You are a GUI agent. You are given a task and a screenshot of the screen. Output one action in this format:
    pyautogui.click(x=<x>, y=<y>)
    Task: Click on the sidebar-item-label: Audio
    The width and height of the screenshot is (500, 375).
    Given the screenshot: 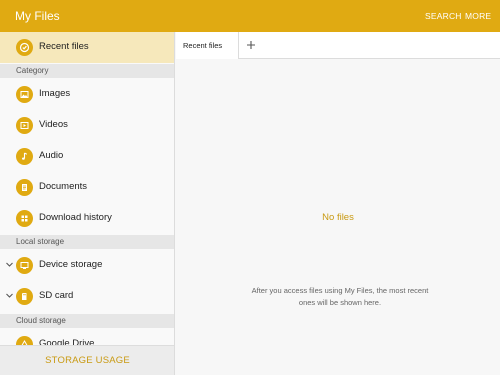 What is the action you would take?
    pyautogui.click(x=51, y=155)
    